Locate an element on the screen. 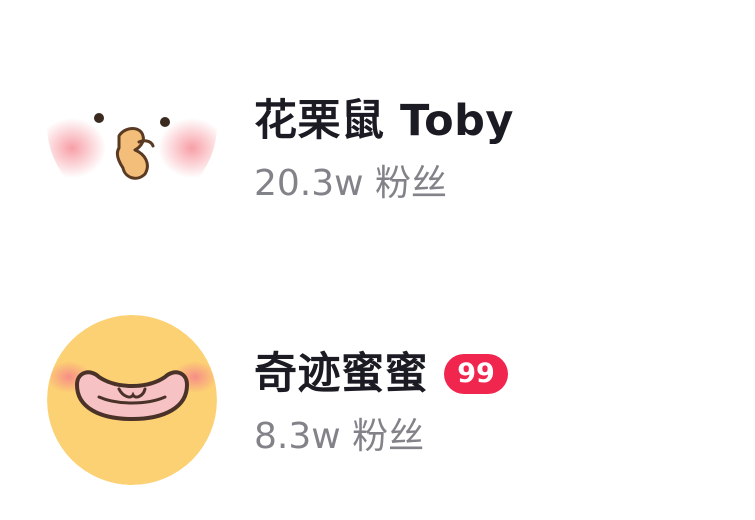 This screenshot has height=520, width=755. user-info: 奇迹蜜蜜 99 8.3w 粉丝 is located at coordinates (381, 402).